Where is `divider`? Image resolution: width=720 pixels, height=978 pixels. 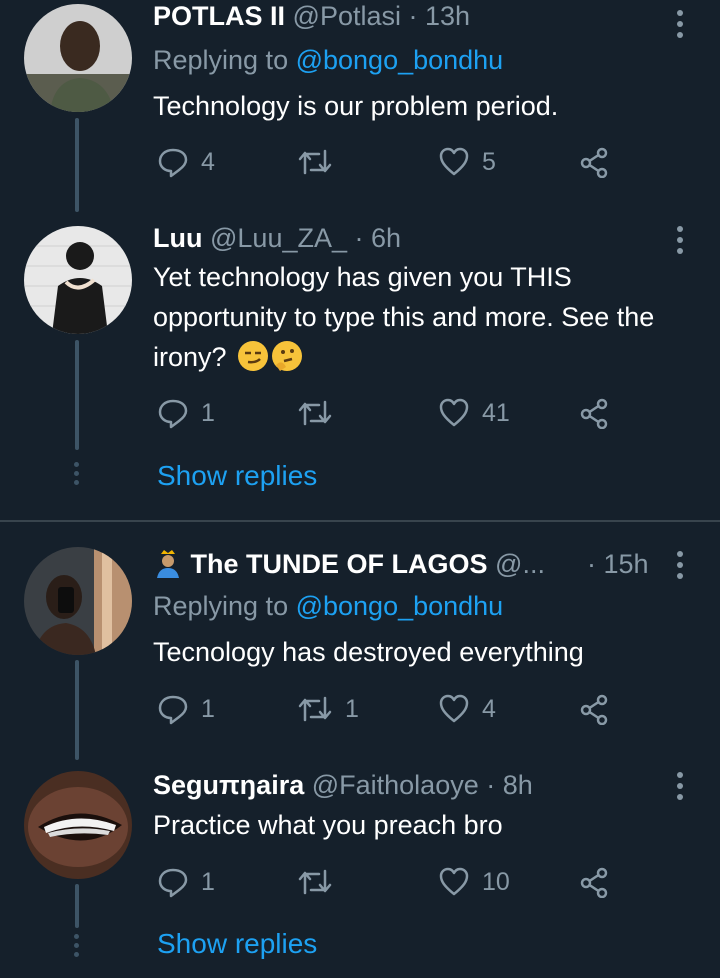 divider is located at coordinates (360, 521).